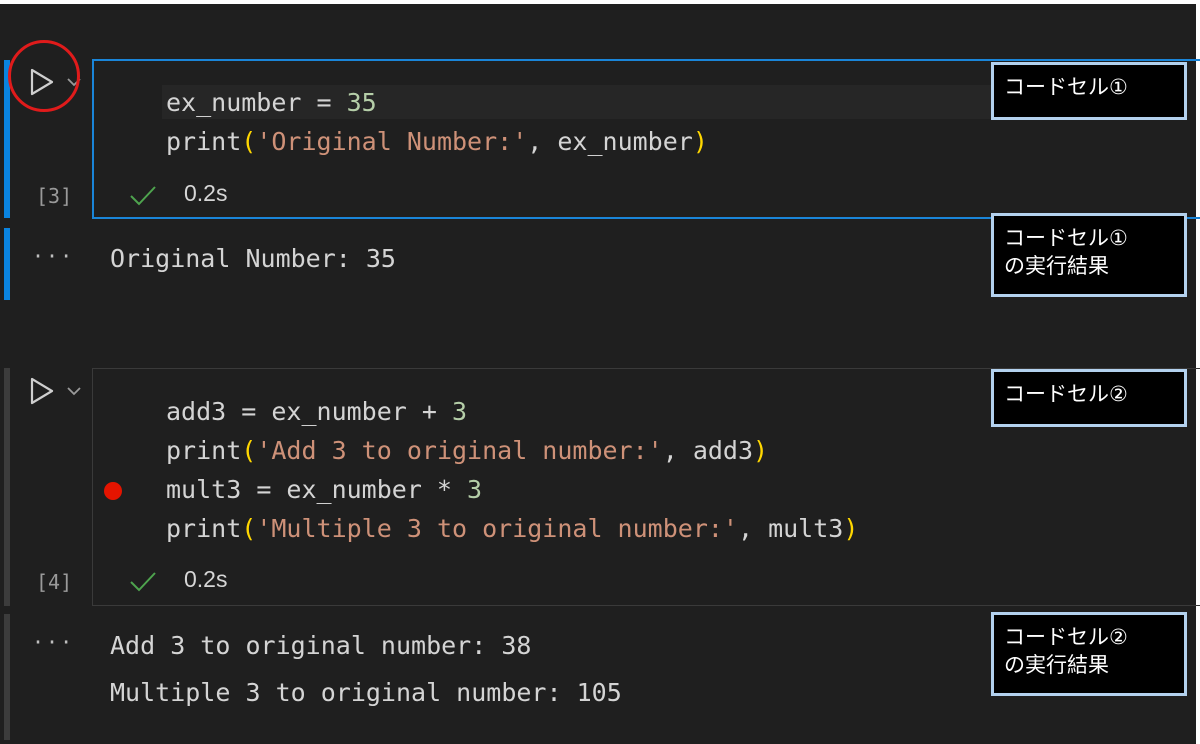 This screenshot has height=744, width=1200. I want to click on cell-2-output-bar, so click(7, 677).